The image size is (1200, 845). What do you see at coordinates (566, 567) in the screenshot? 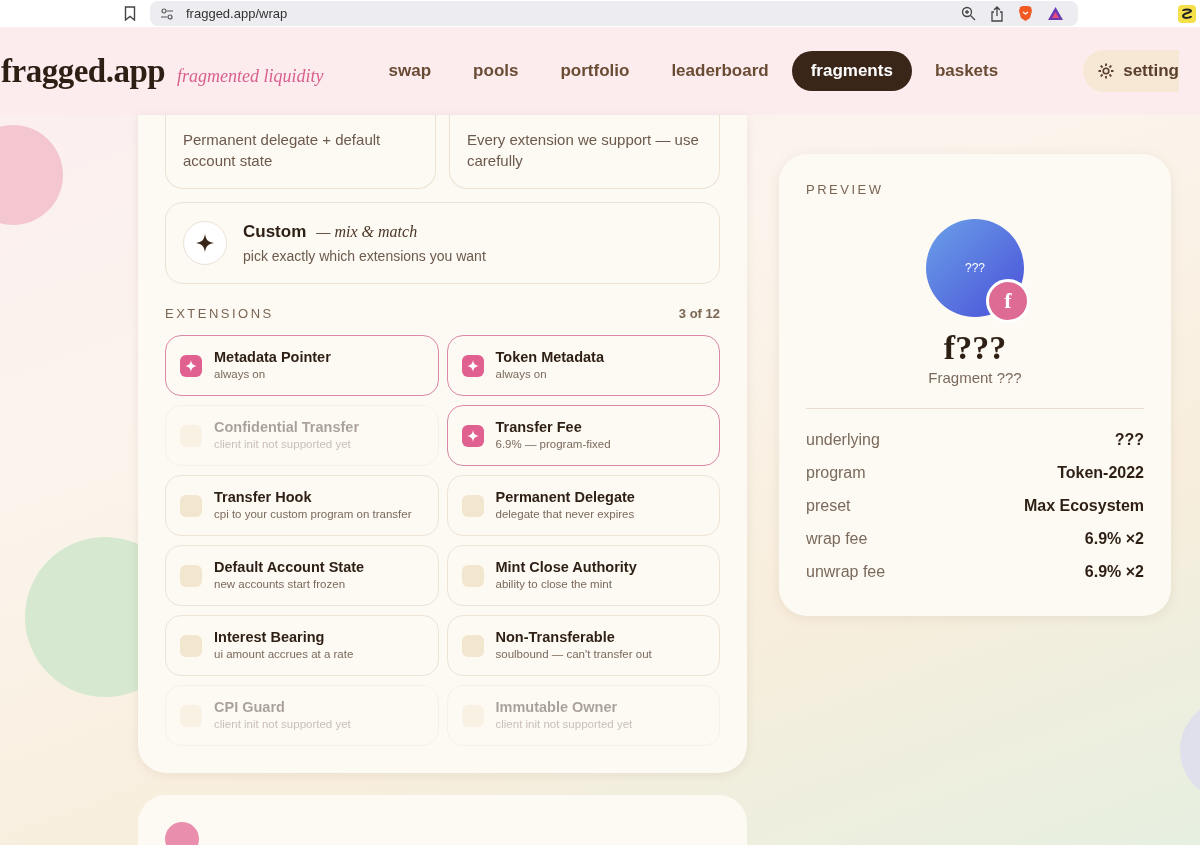
I see `extension-name: Mint Close Authority` at bounding box center [566, 567].